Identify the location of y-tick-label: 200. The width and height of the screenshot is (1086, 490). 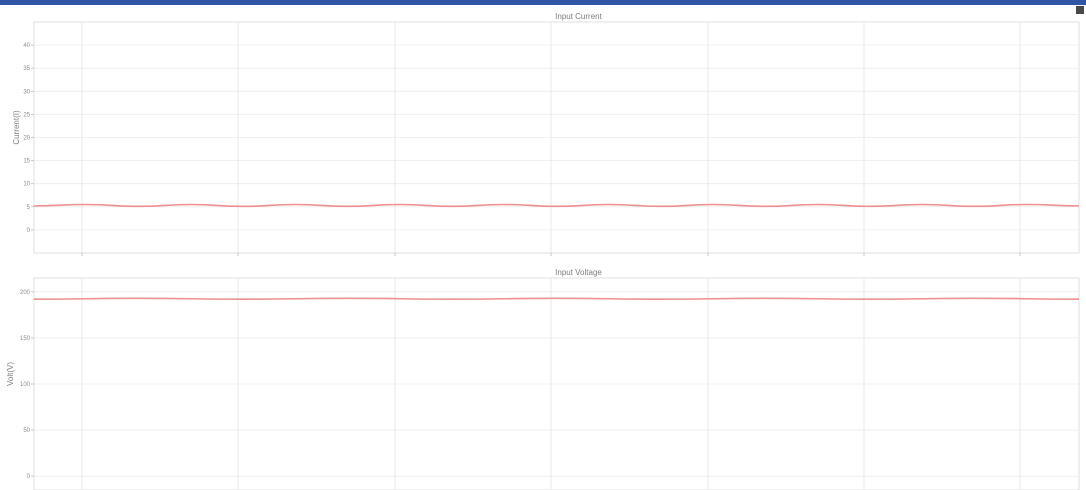
(25, 293).